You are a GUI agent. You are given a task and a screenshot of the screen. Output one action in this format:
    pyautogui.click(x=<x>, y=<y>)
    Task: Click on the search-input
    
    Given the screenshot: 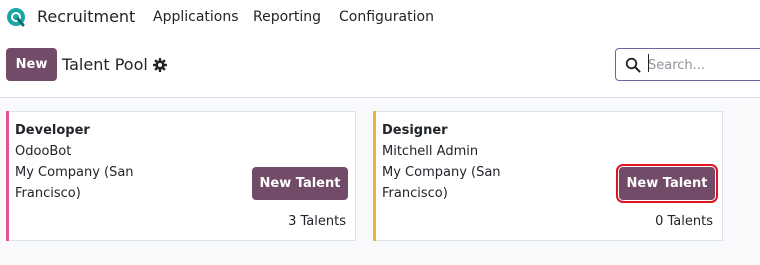 What is the action you would take?
    pyautogui.click(x=703, y=65)
    